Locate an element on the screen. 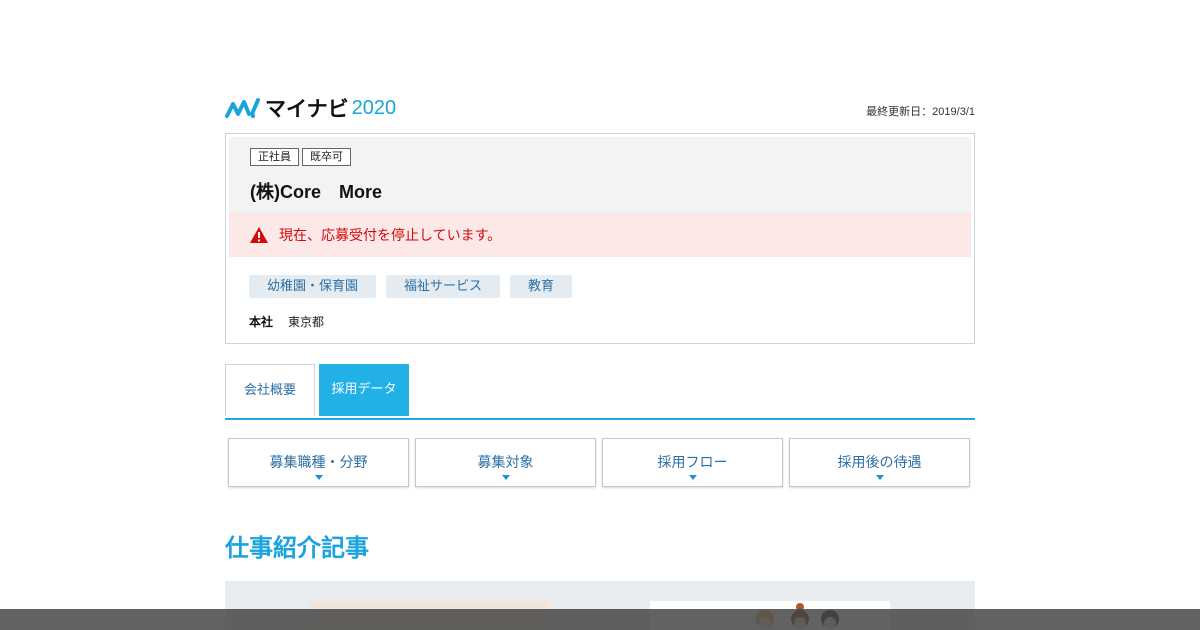  section-benefits-button: 採用後の待遇 is located at coordinates (879, 462).